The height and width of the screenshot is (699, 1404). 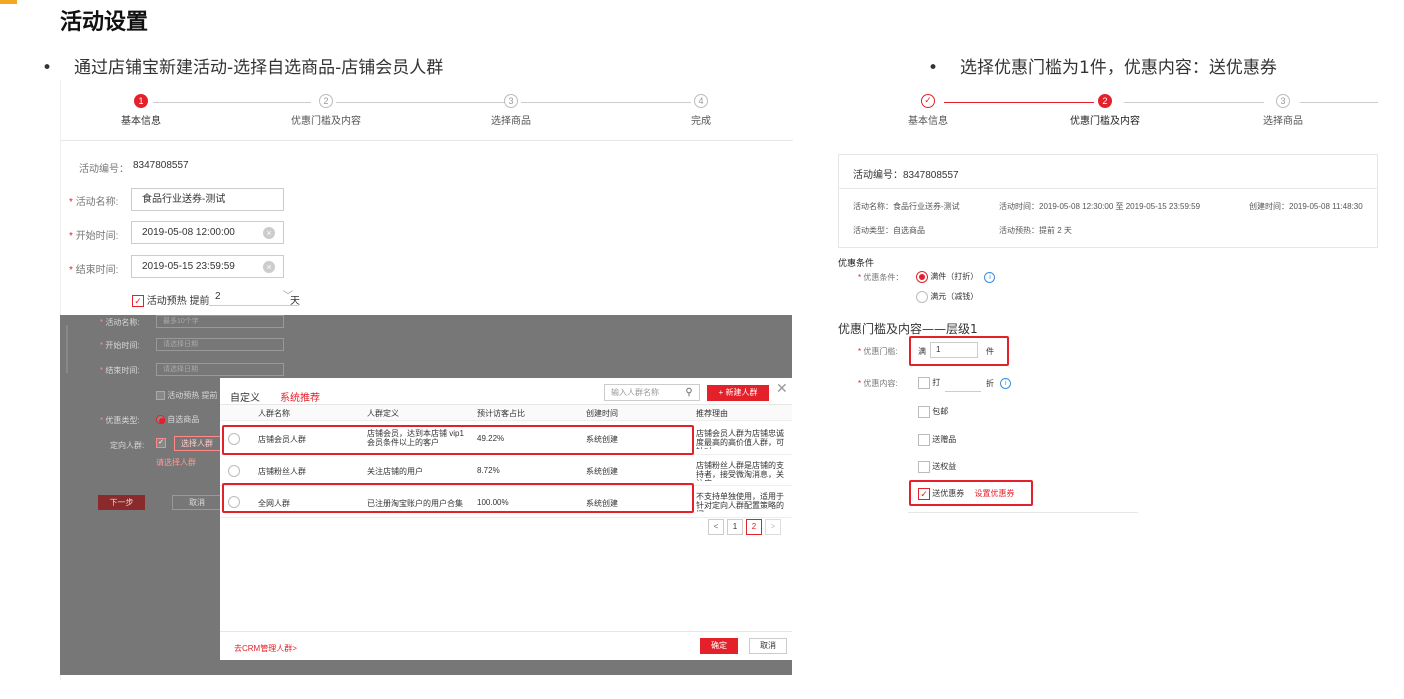 I want to click on end-label: * 结束时间:, so click(x=94, y=270).